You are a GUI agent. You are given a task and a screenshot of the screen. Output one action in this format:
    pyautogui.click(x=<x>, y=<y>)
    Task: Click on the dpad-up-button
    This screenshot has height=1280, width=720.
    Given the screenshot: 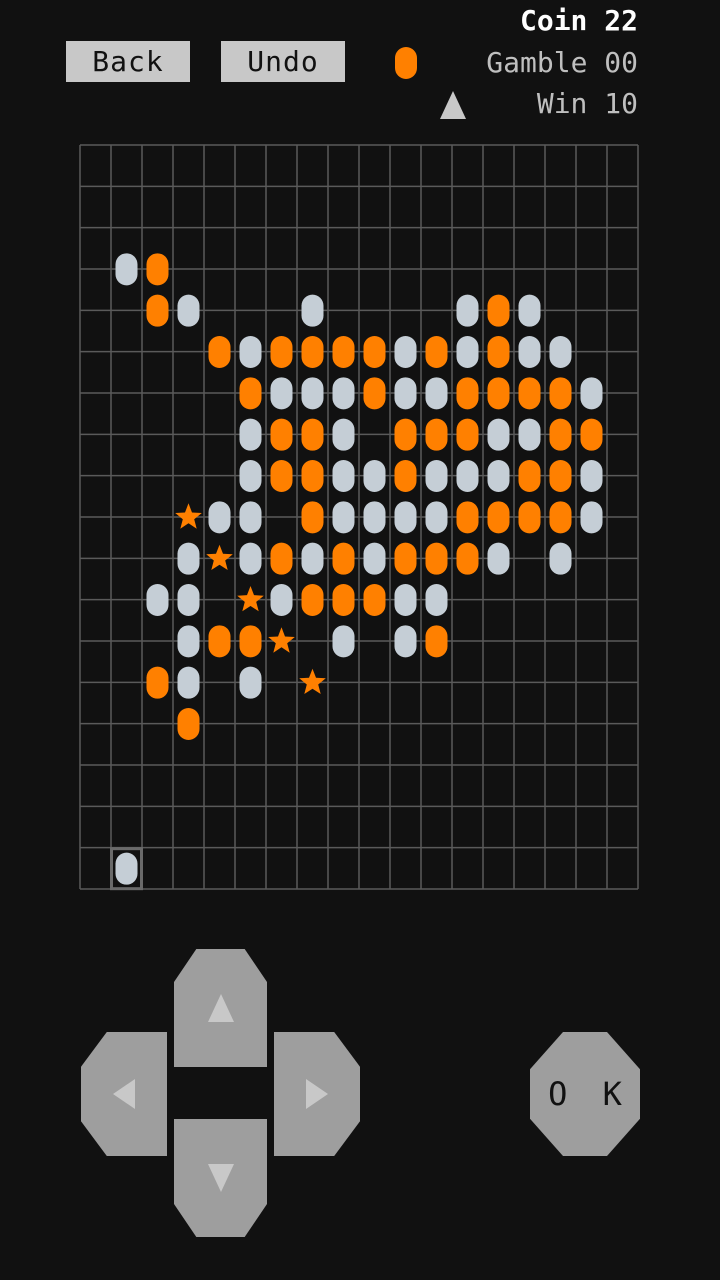 What is the action you would take?
    pyautogui.click(x=220, y=1008)
    